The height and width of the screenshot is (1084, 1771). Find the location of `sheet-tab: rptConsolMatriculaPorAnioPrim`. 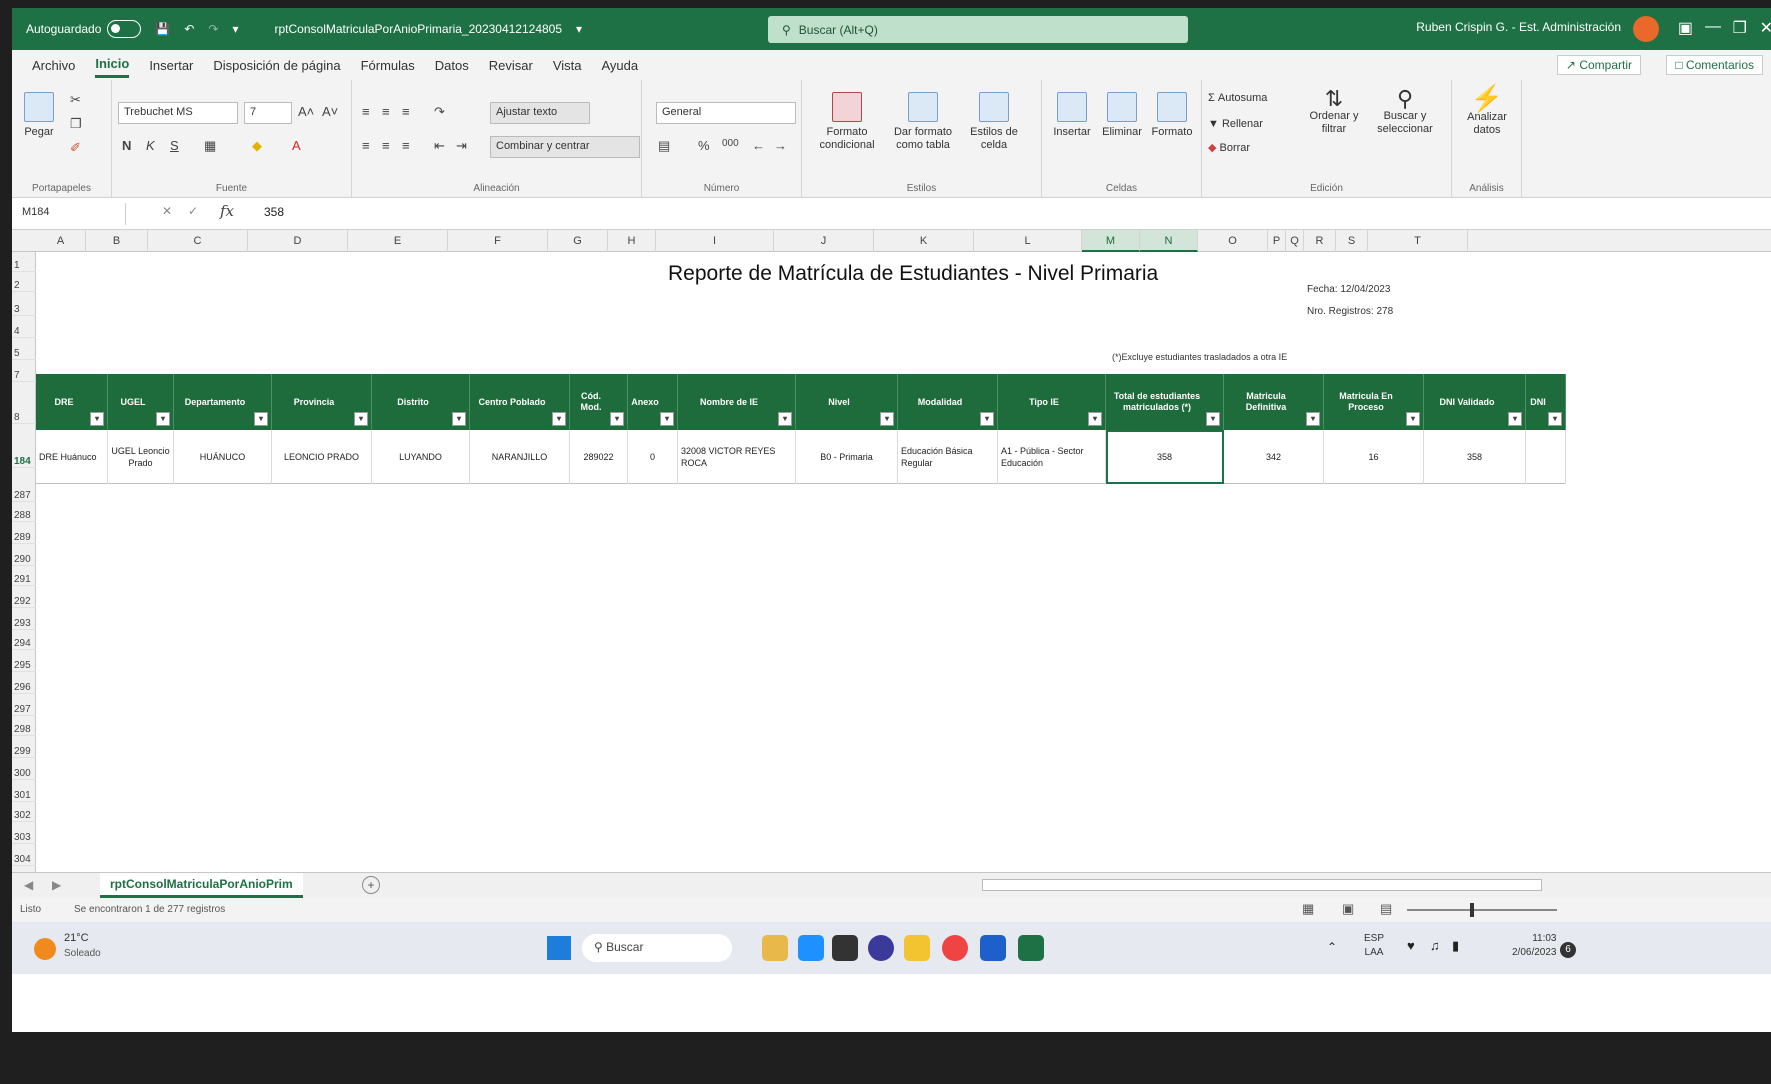

sheet-tab: rptConsolMatriculaPorAnioPrim is located at coordinates (201, 885).